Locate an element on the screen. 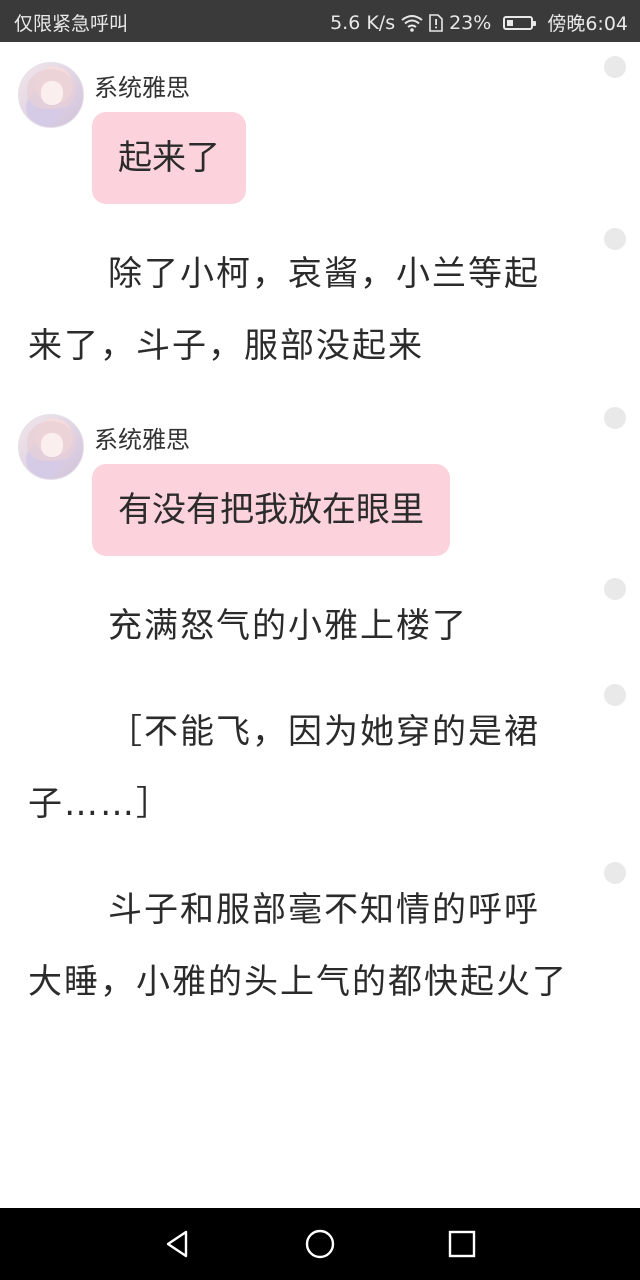  recents-icon is located at coordinates (462, 1244).